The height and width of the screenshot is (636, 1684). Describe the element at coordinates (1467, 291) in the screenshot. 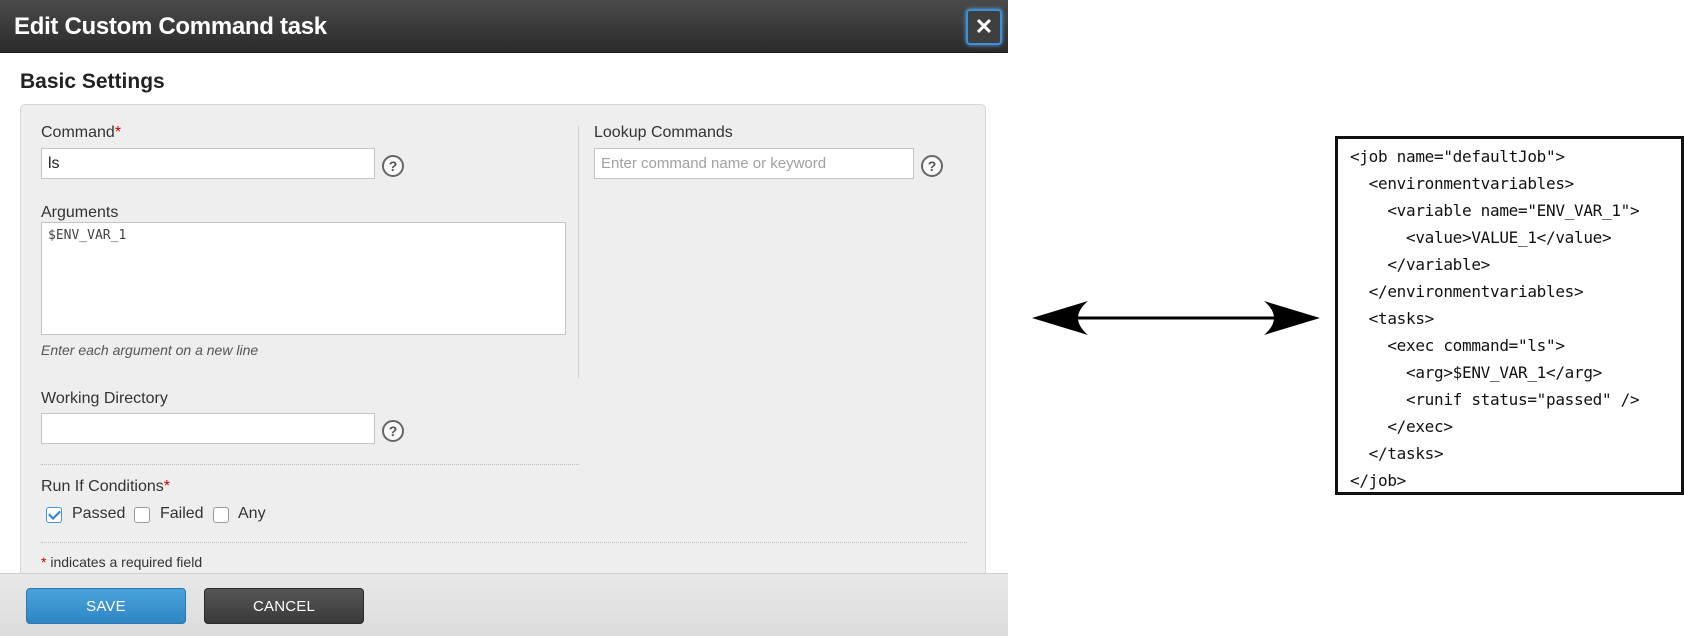

I see `xml-line: </environmentvariables>` at that location.